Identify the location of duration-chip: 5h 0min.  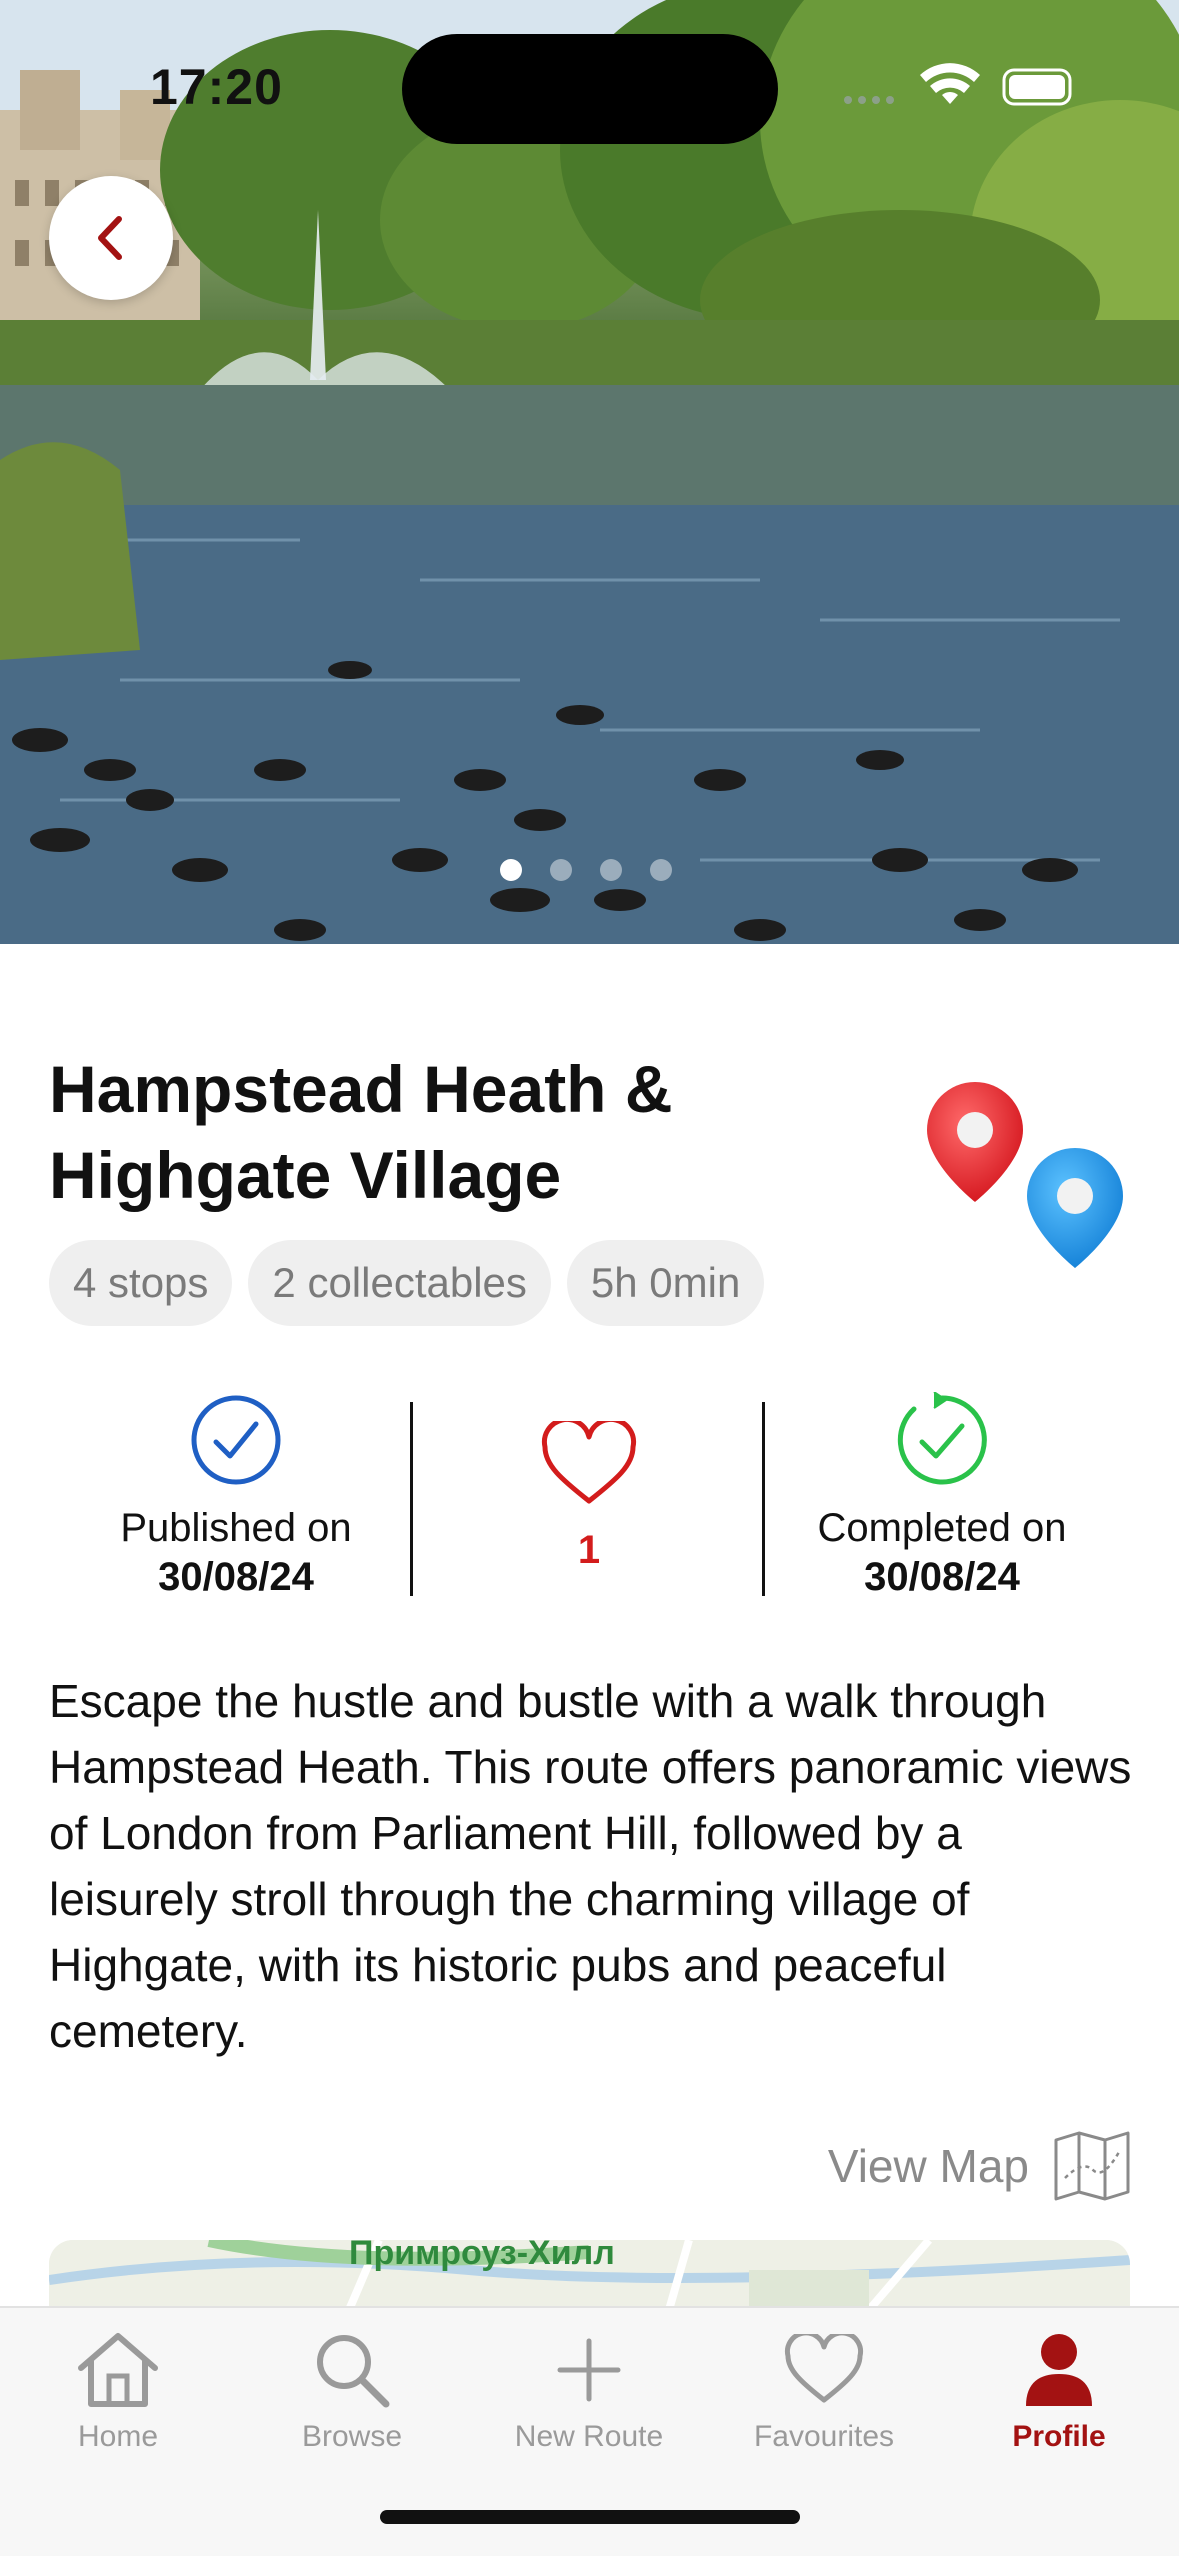
(665, 1283).